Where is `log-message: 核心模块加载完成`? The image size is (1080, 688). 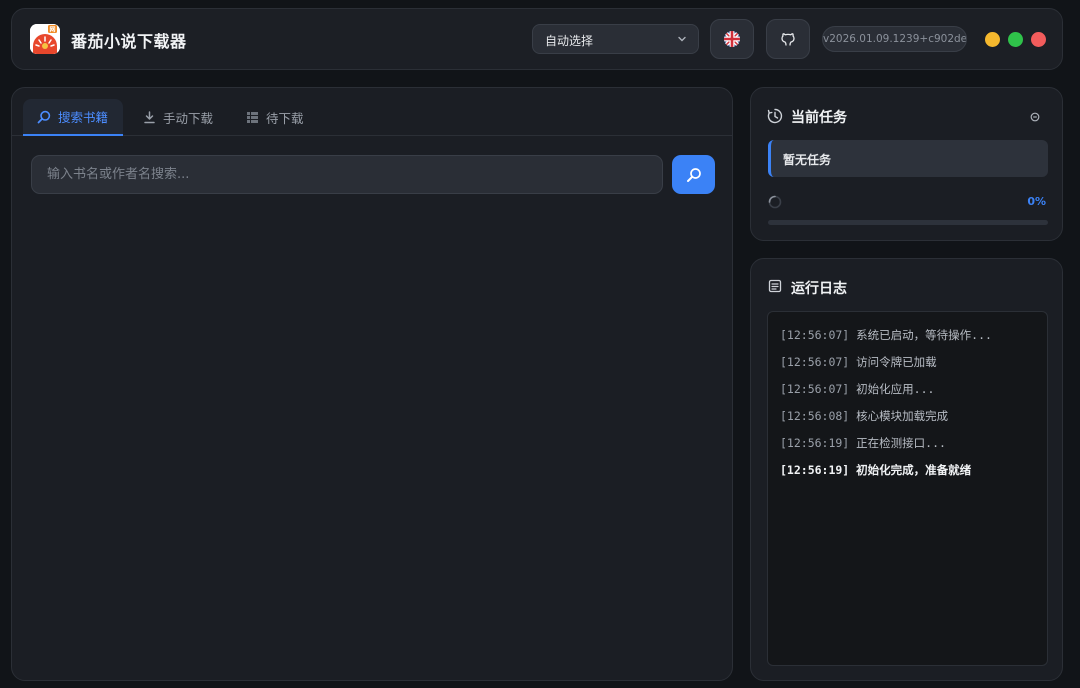 log-message: 核心模块加载完成 is located at coordinates (899, 416).